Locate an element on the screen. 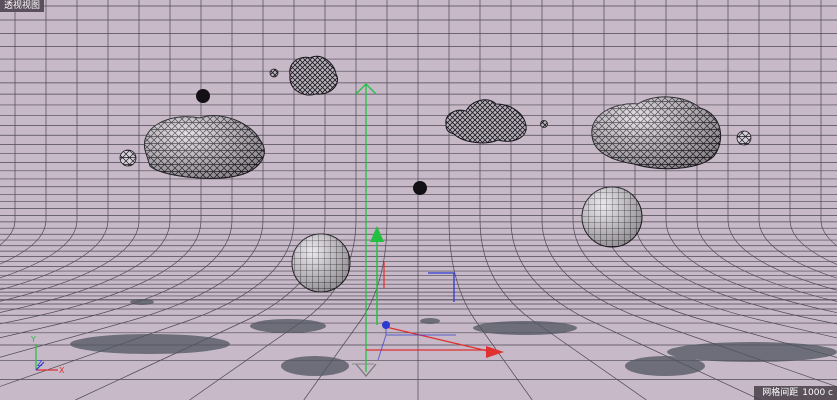  grid-spacing-readout: 网格间距 1000 c is located at coordinates (795, 393).